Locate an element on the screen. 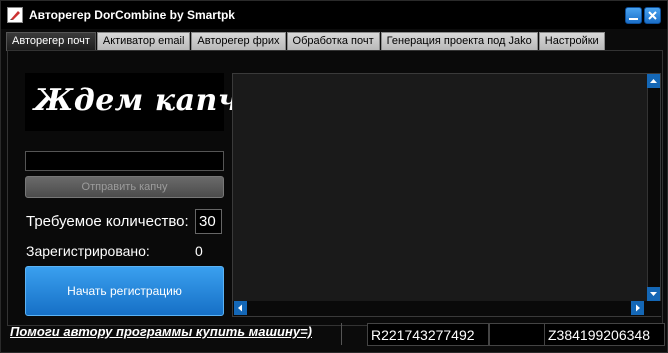 The image size is (668, 353). wallet-z-field: Z384199206348 is located at coordinates (604, 334).